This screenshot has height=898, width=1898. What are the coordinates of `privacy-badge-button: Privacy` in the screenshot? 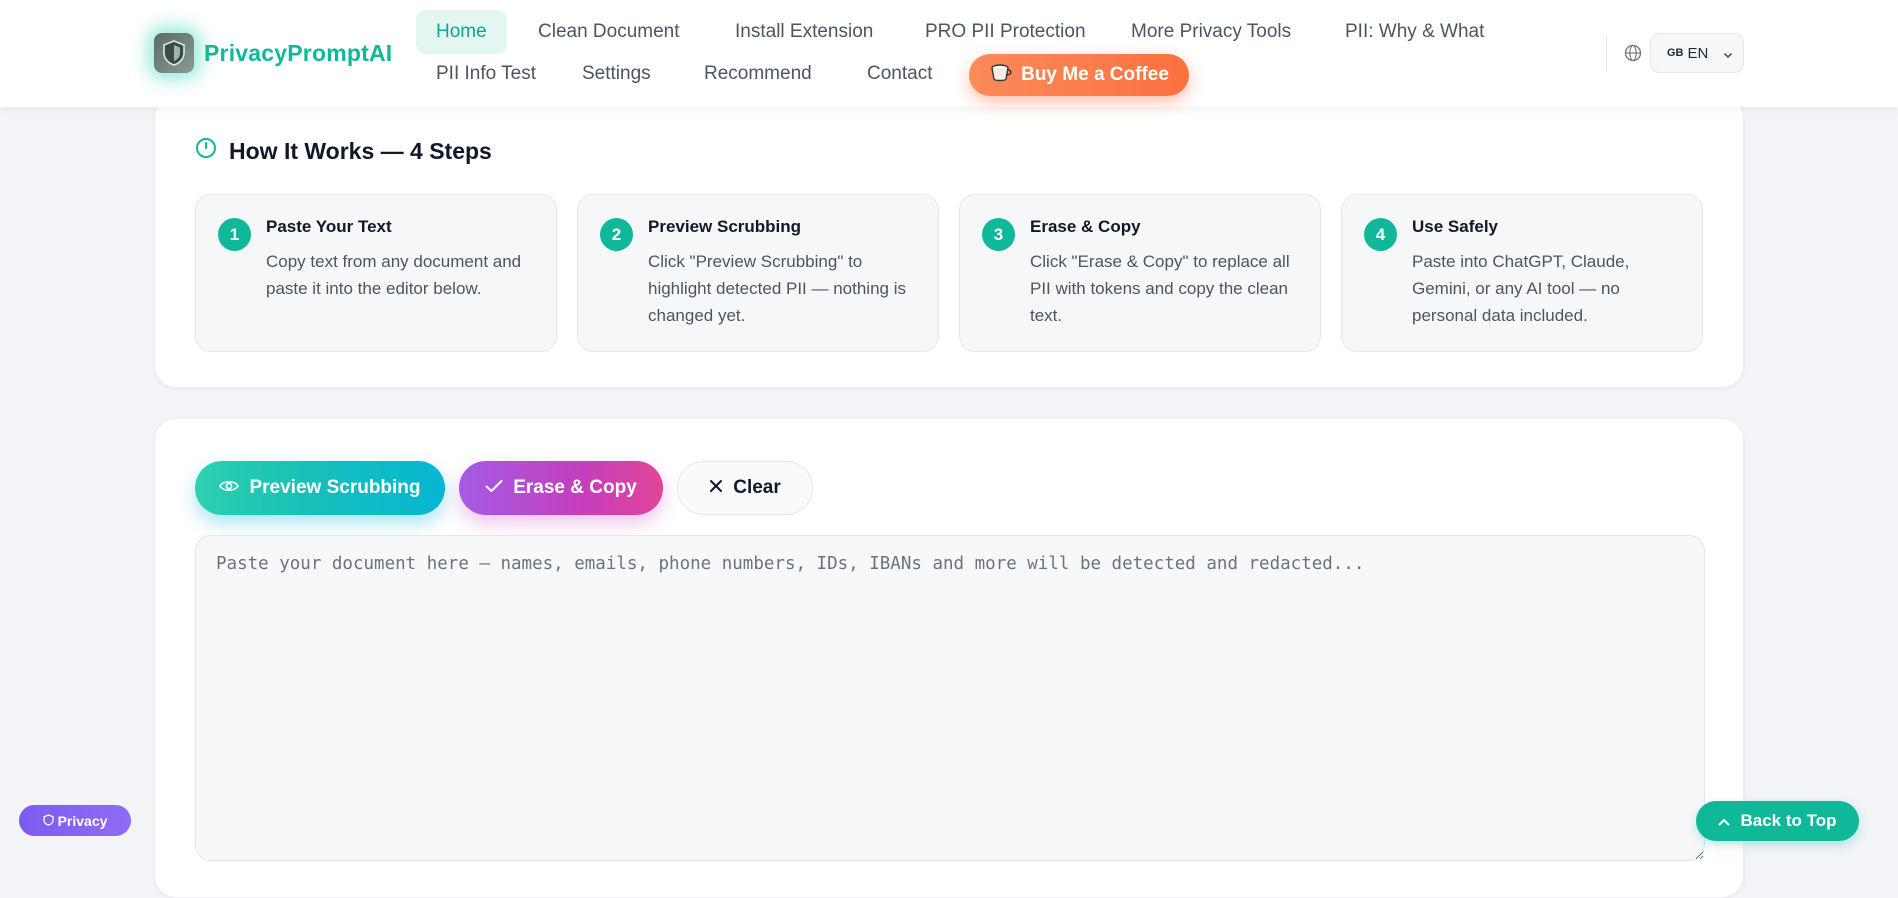 It's located at (75, 820).